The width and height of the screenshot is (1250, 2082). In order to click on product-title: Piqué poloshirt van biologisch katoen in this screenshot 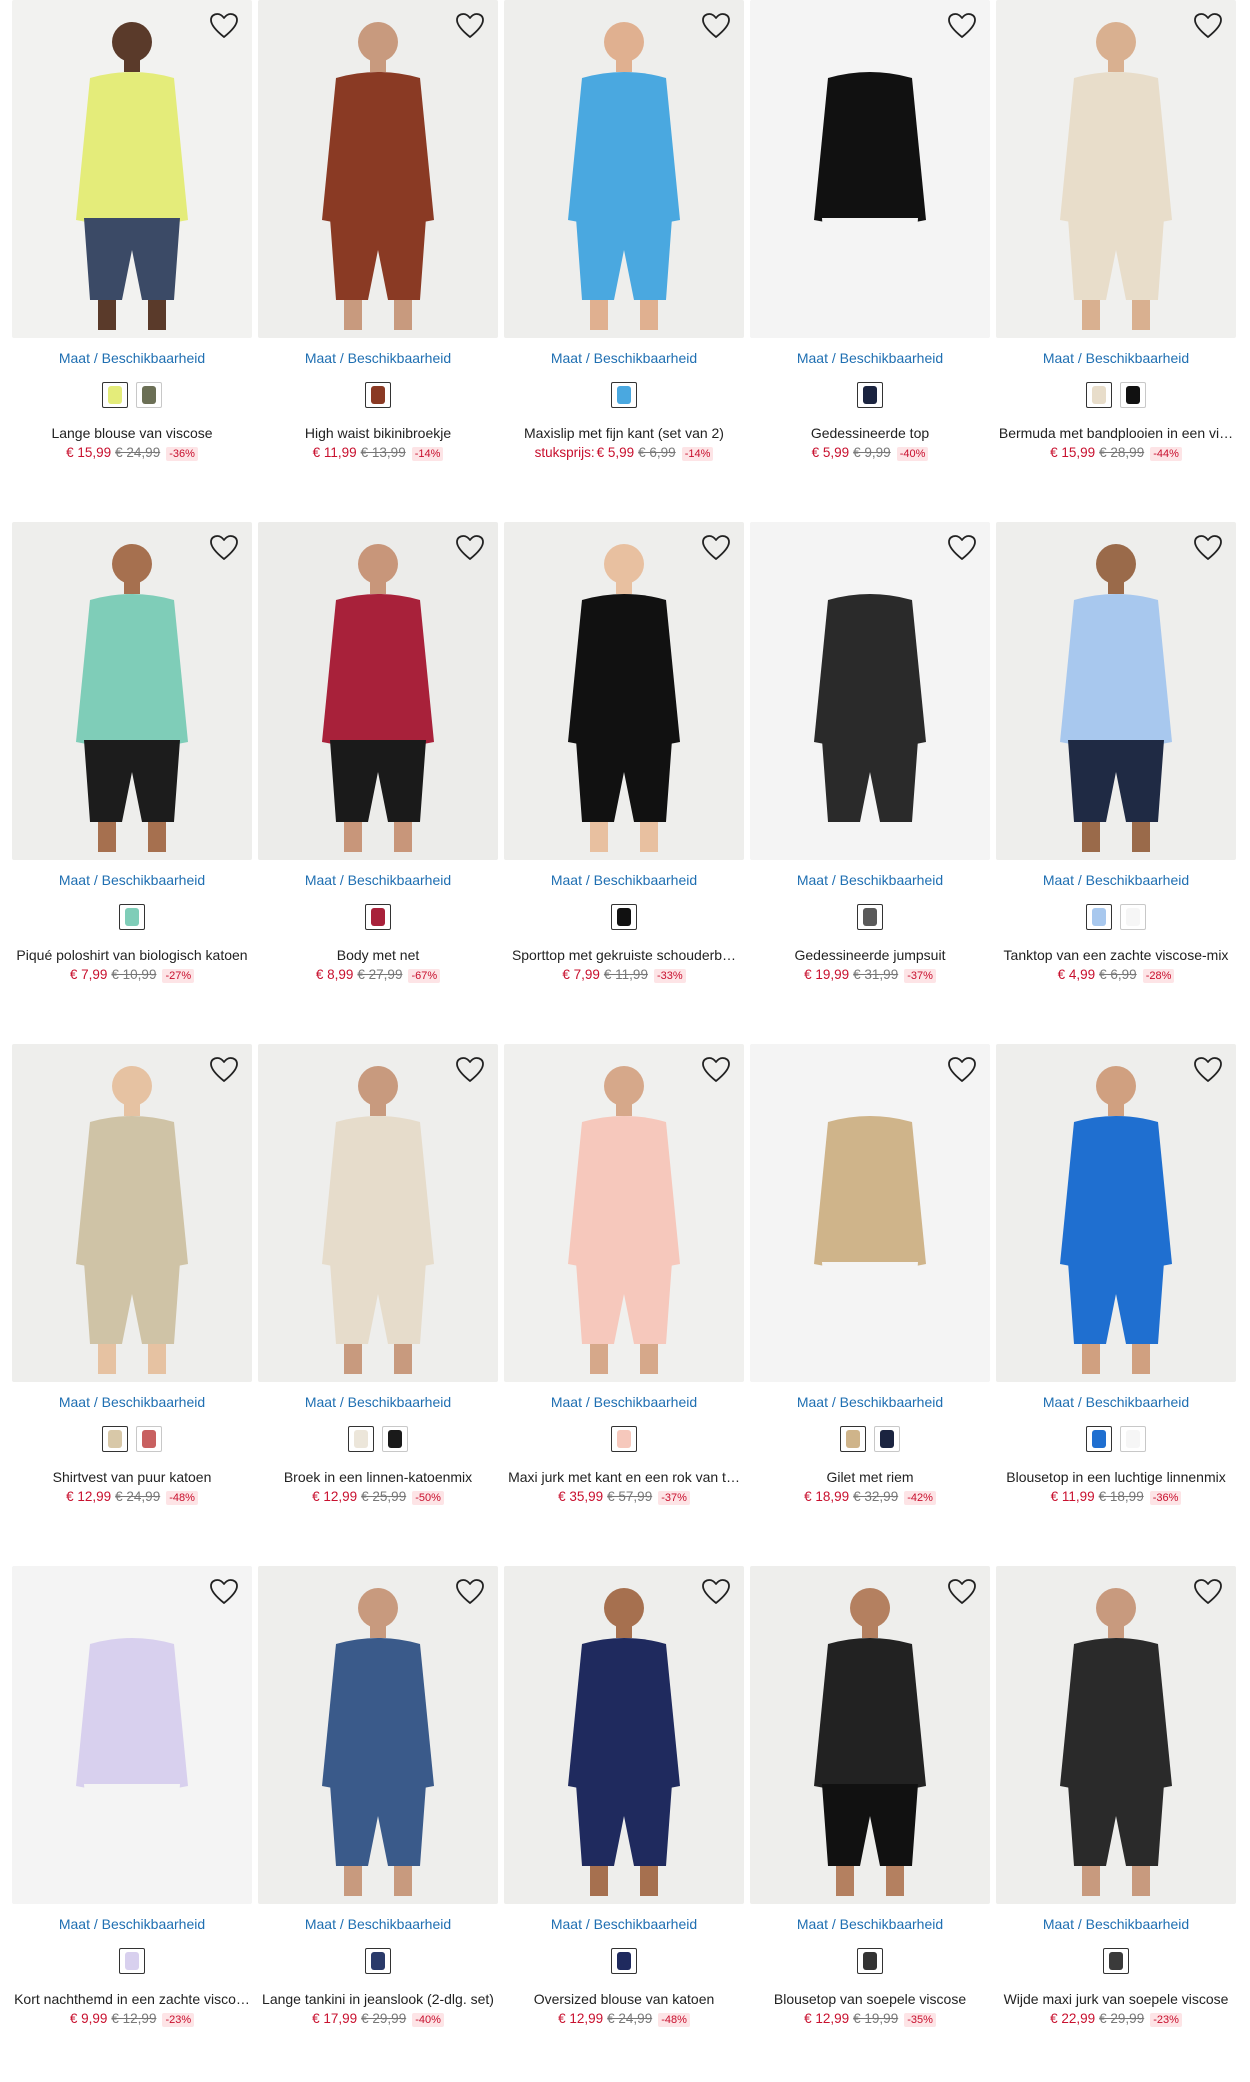, I will do `click(132, 955)`.